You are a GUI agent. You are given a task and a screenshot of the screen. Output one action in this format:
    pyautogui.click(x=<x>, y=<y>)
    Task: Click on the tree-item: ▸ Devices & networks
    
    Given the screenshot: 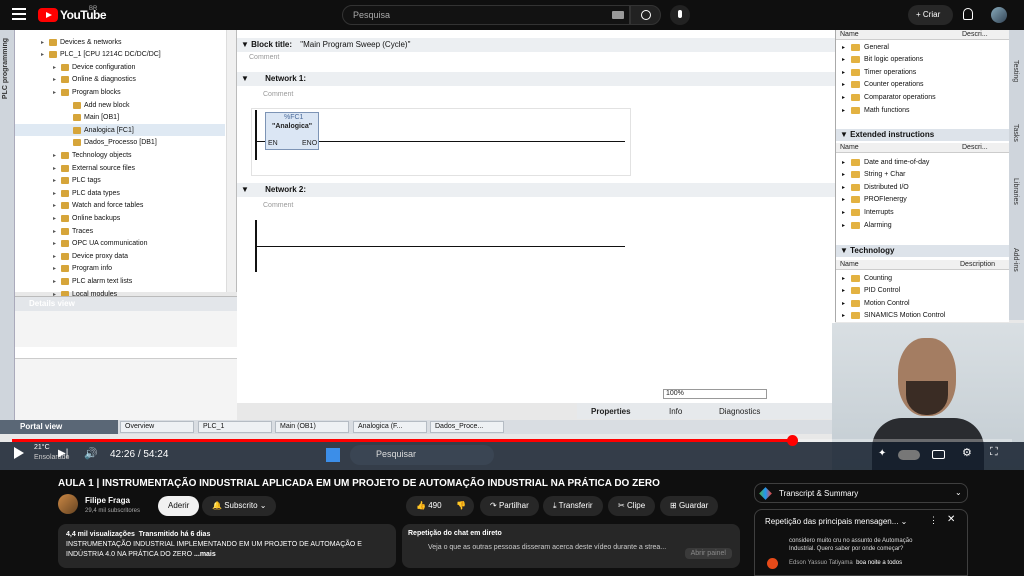 What is the action you would take?
    pyautogui.click(x=120, y=42)
    